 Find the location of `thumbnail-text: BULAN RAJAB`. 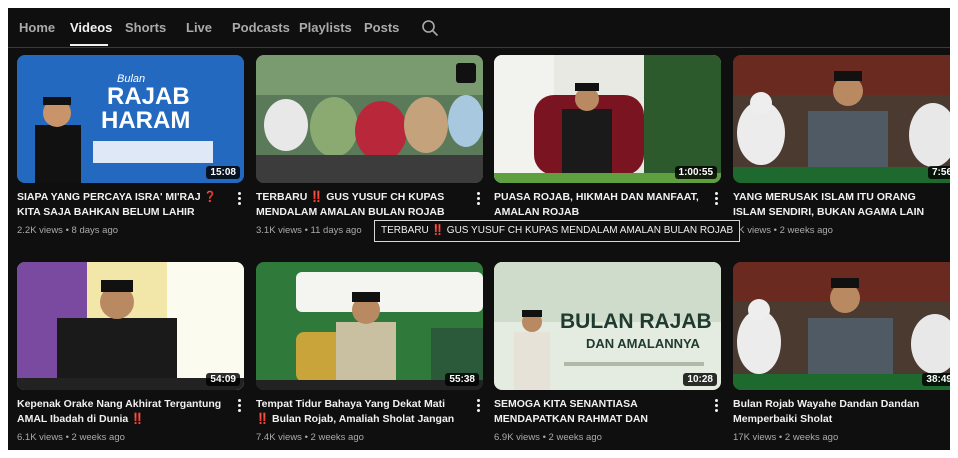

thumbnail-text: BULAN RAJAB is located at coordinates (636, 321).